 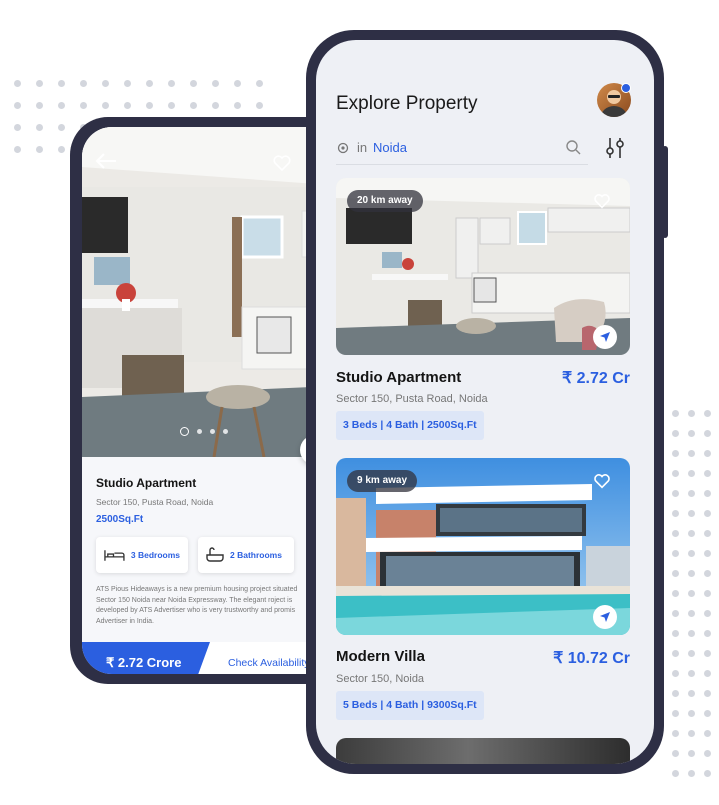 I want to click on bathtub-icon, so click(x=215, y=554).